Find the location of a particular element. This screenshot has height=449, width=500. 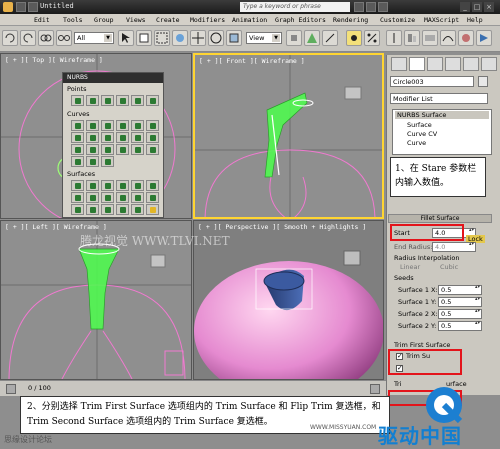

nurbs-toolbox: NURBS Points Curves Surfaces is located at coordinates (113, 145).